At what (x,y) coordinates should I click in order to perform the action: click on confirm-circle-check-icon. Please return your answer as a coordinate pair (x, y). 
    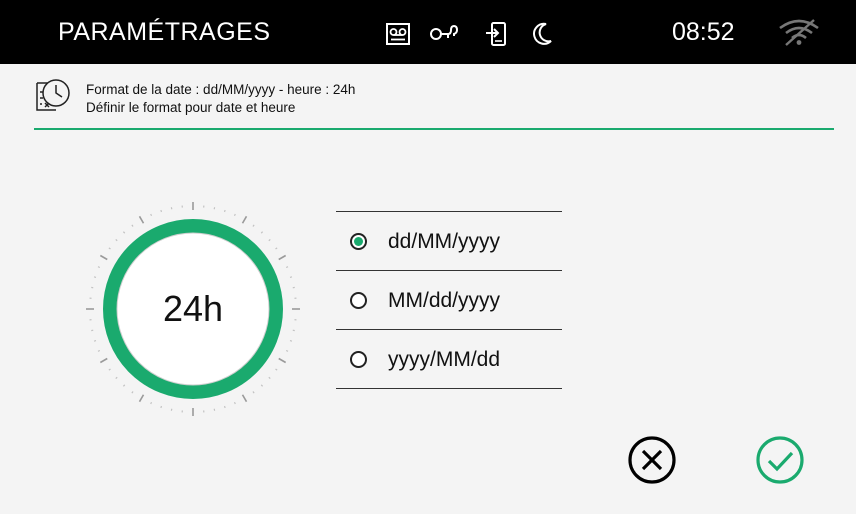
    Looking at the image, I should click on (780, 460).